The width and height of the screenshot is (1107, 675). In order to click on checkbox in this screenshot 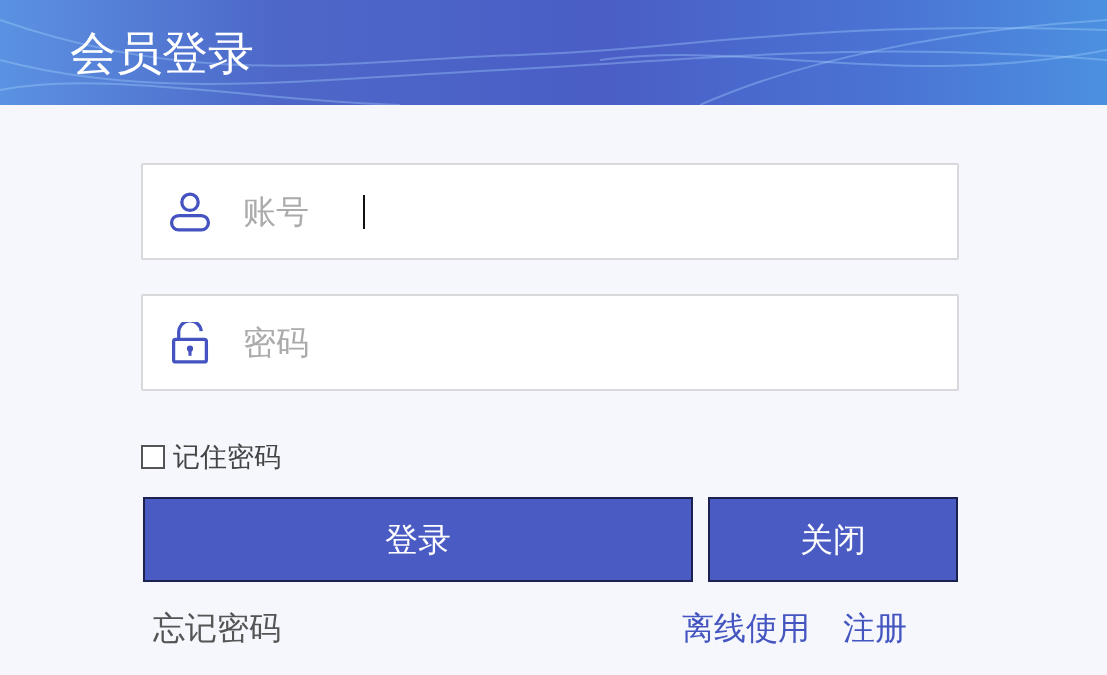, I will do `click(153, 456)`.